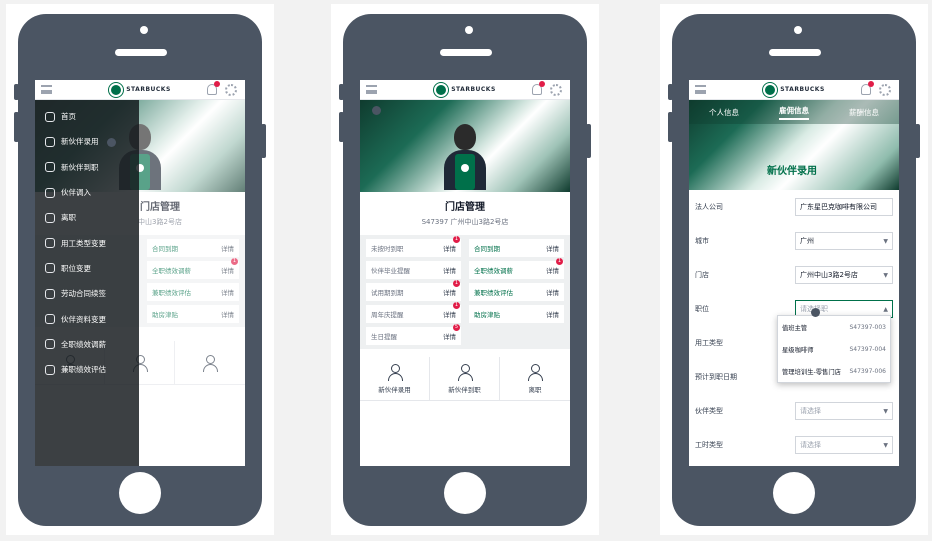 This screenshot has width=932, height=541. I want to click on shortcut-leave: 离职, so click(535, 379).